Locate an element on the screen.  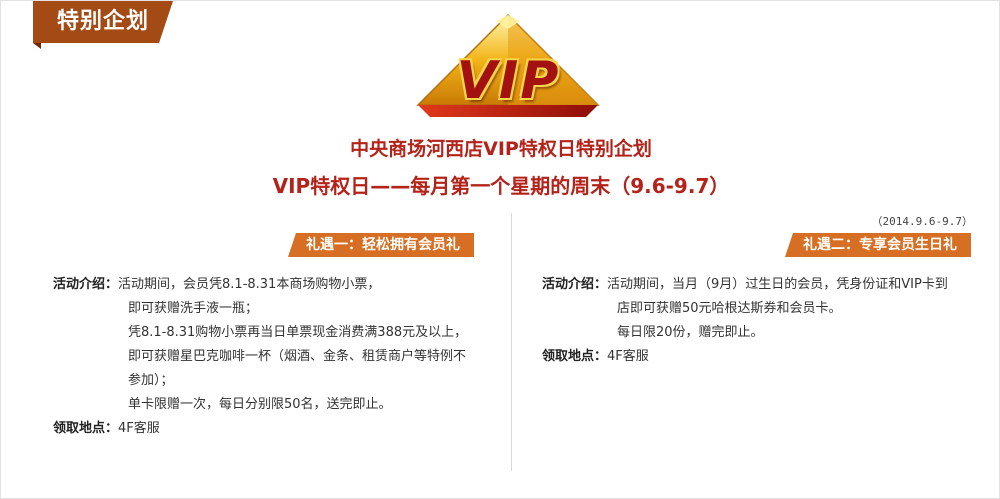
gift2-intro-label: 活动介绍： is located at coordinates (575, 284).